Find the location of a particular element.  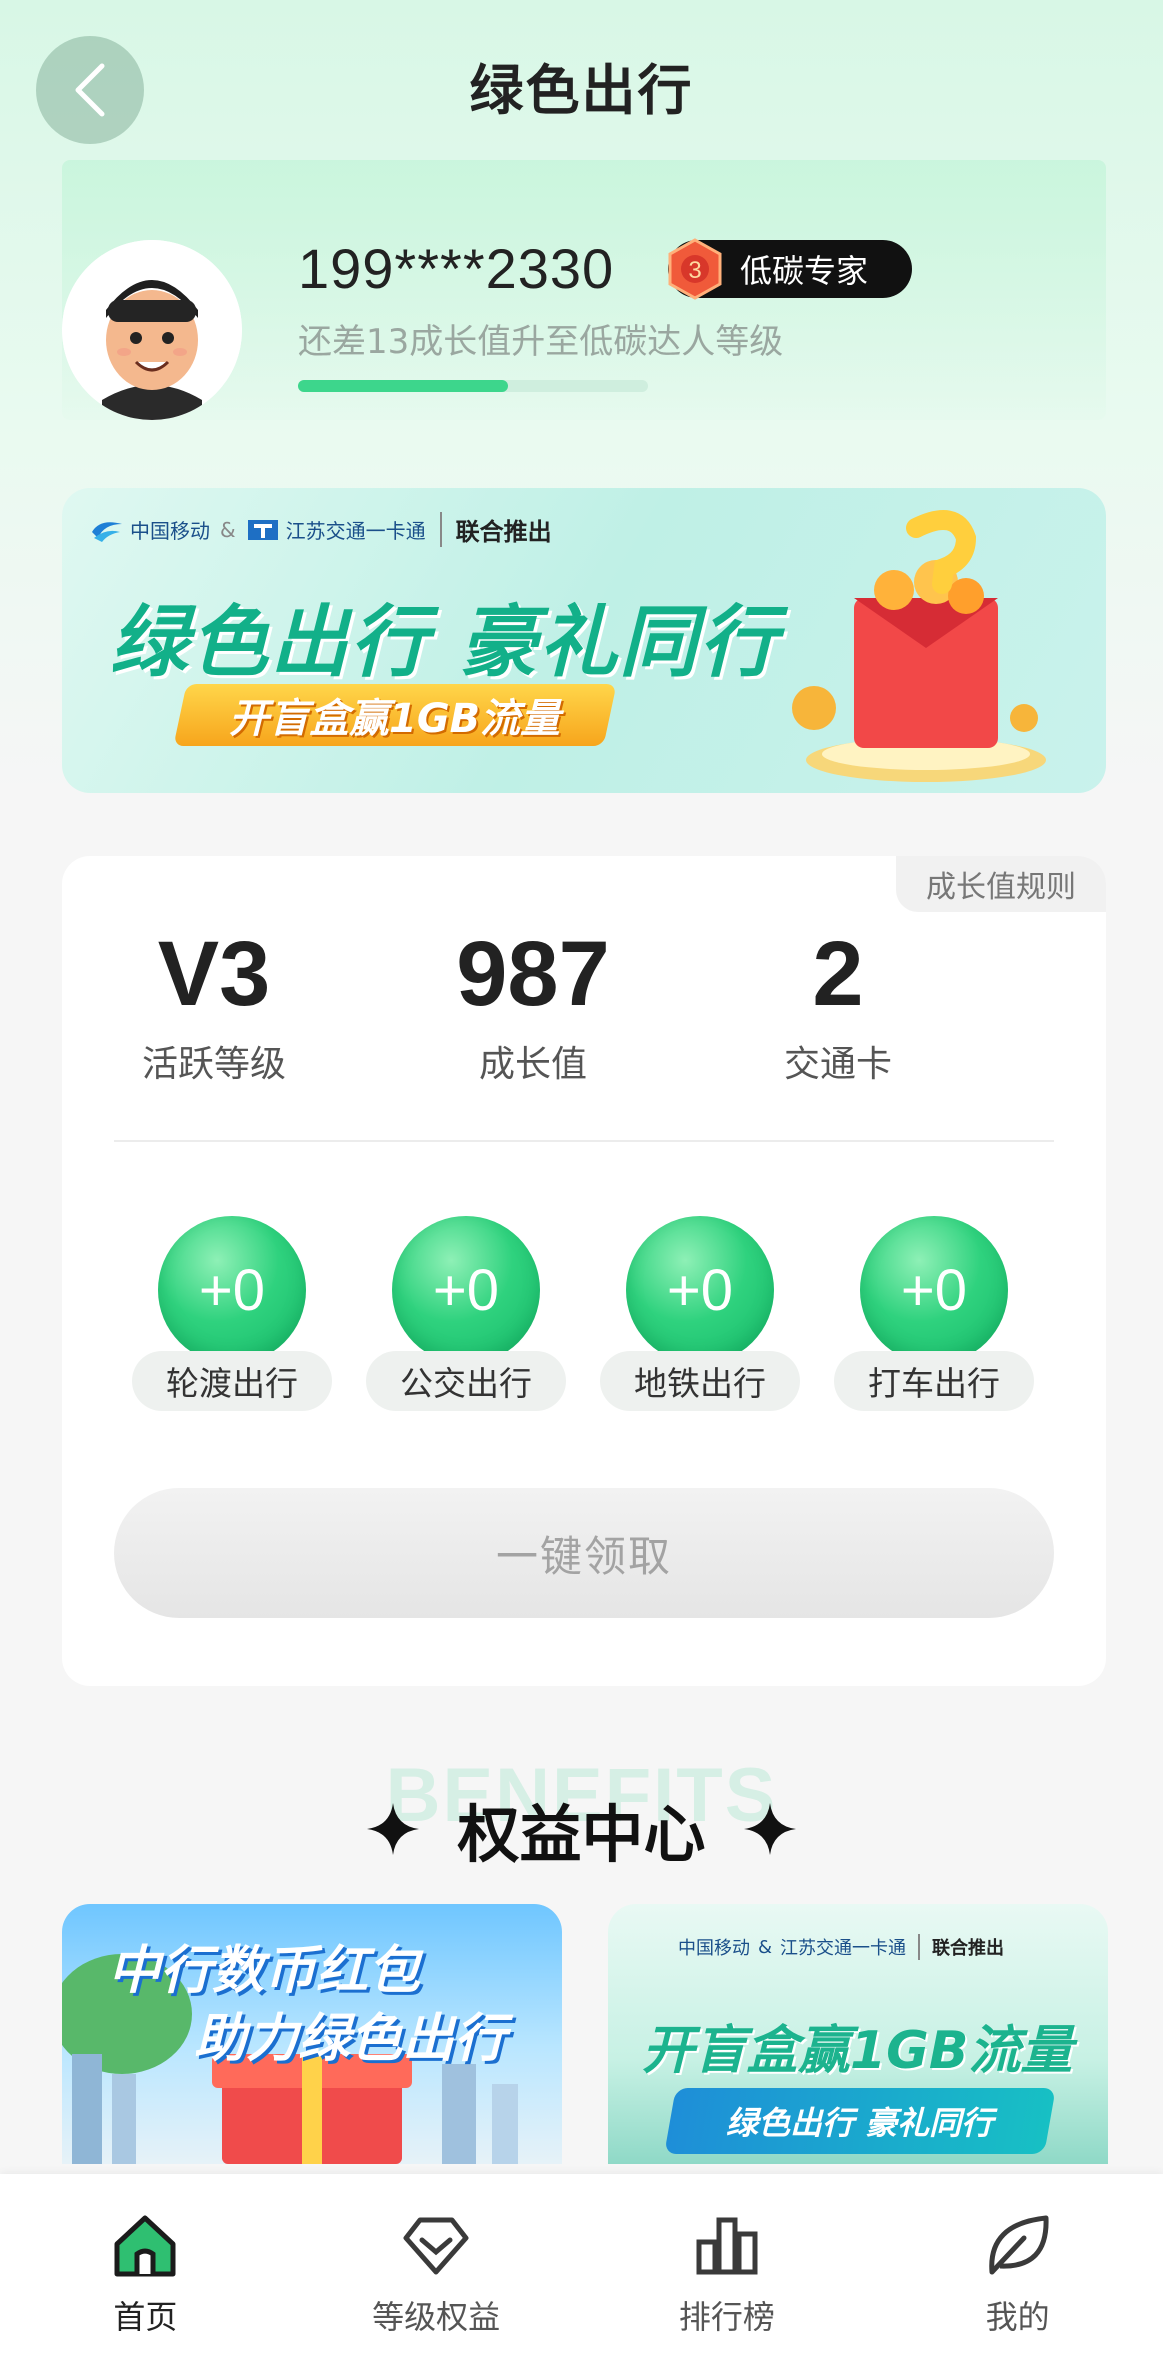

stat-level-label: 活跃等级 is located at coordinates (213, 1064).